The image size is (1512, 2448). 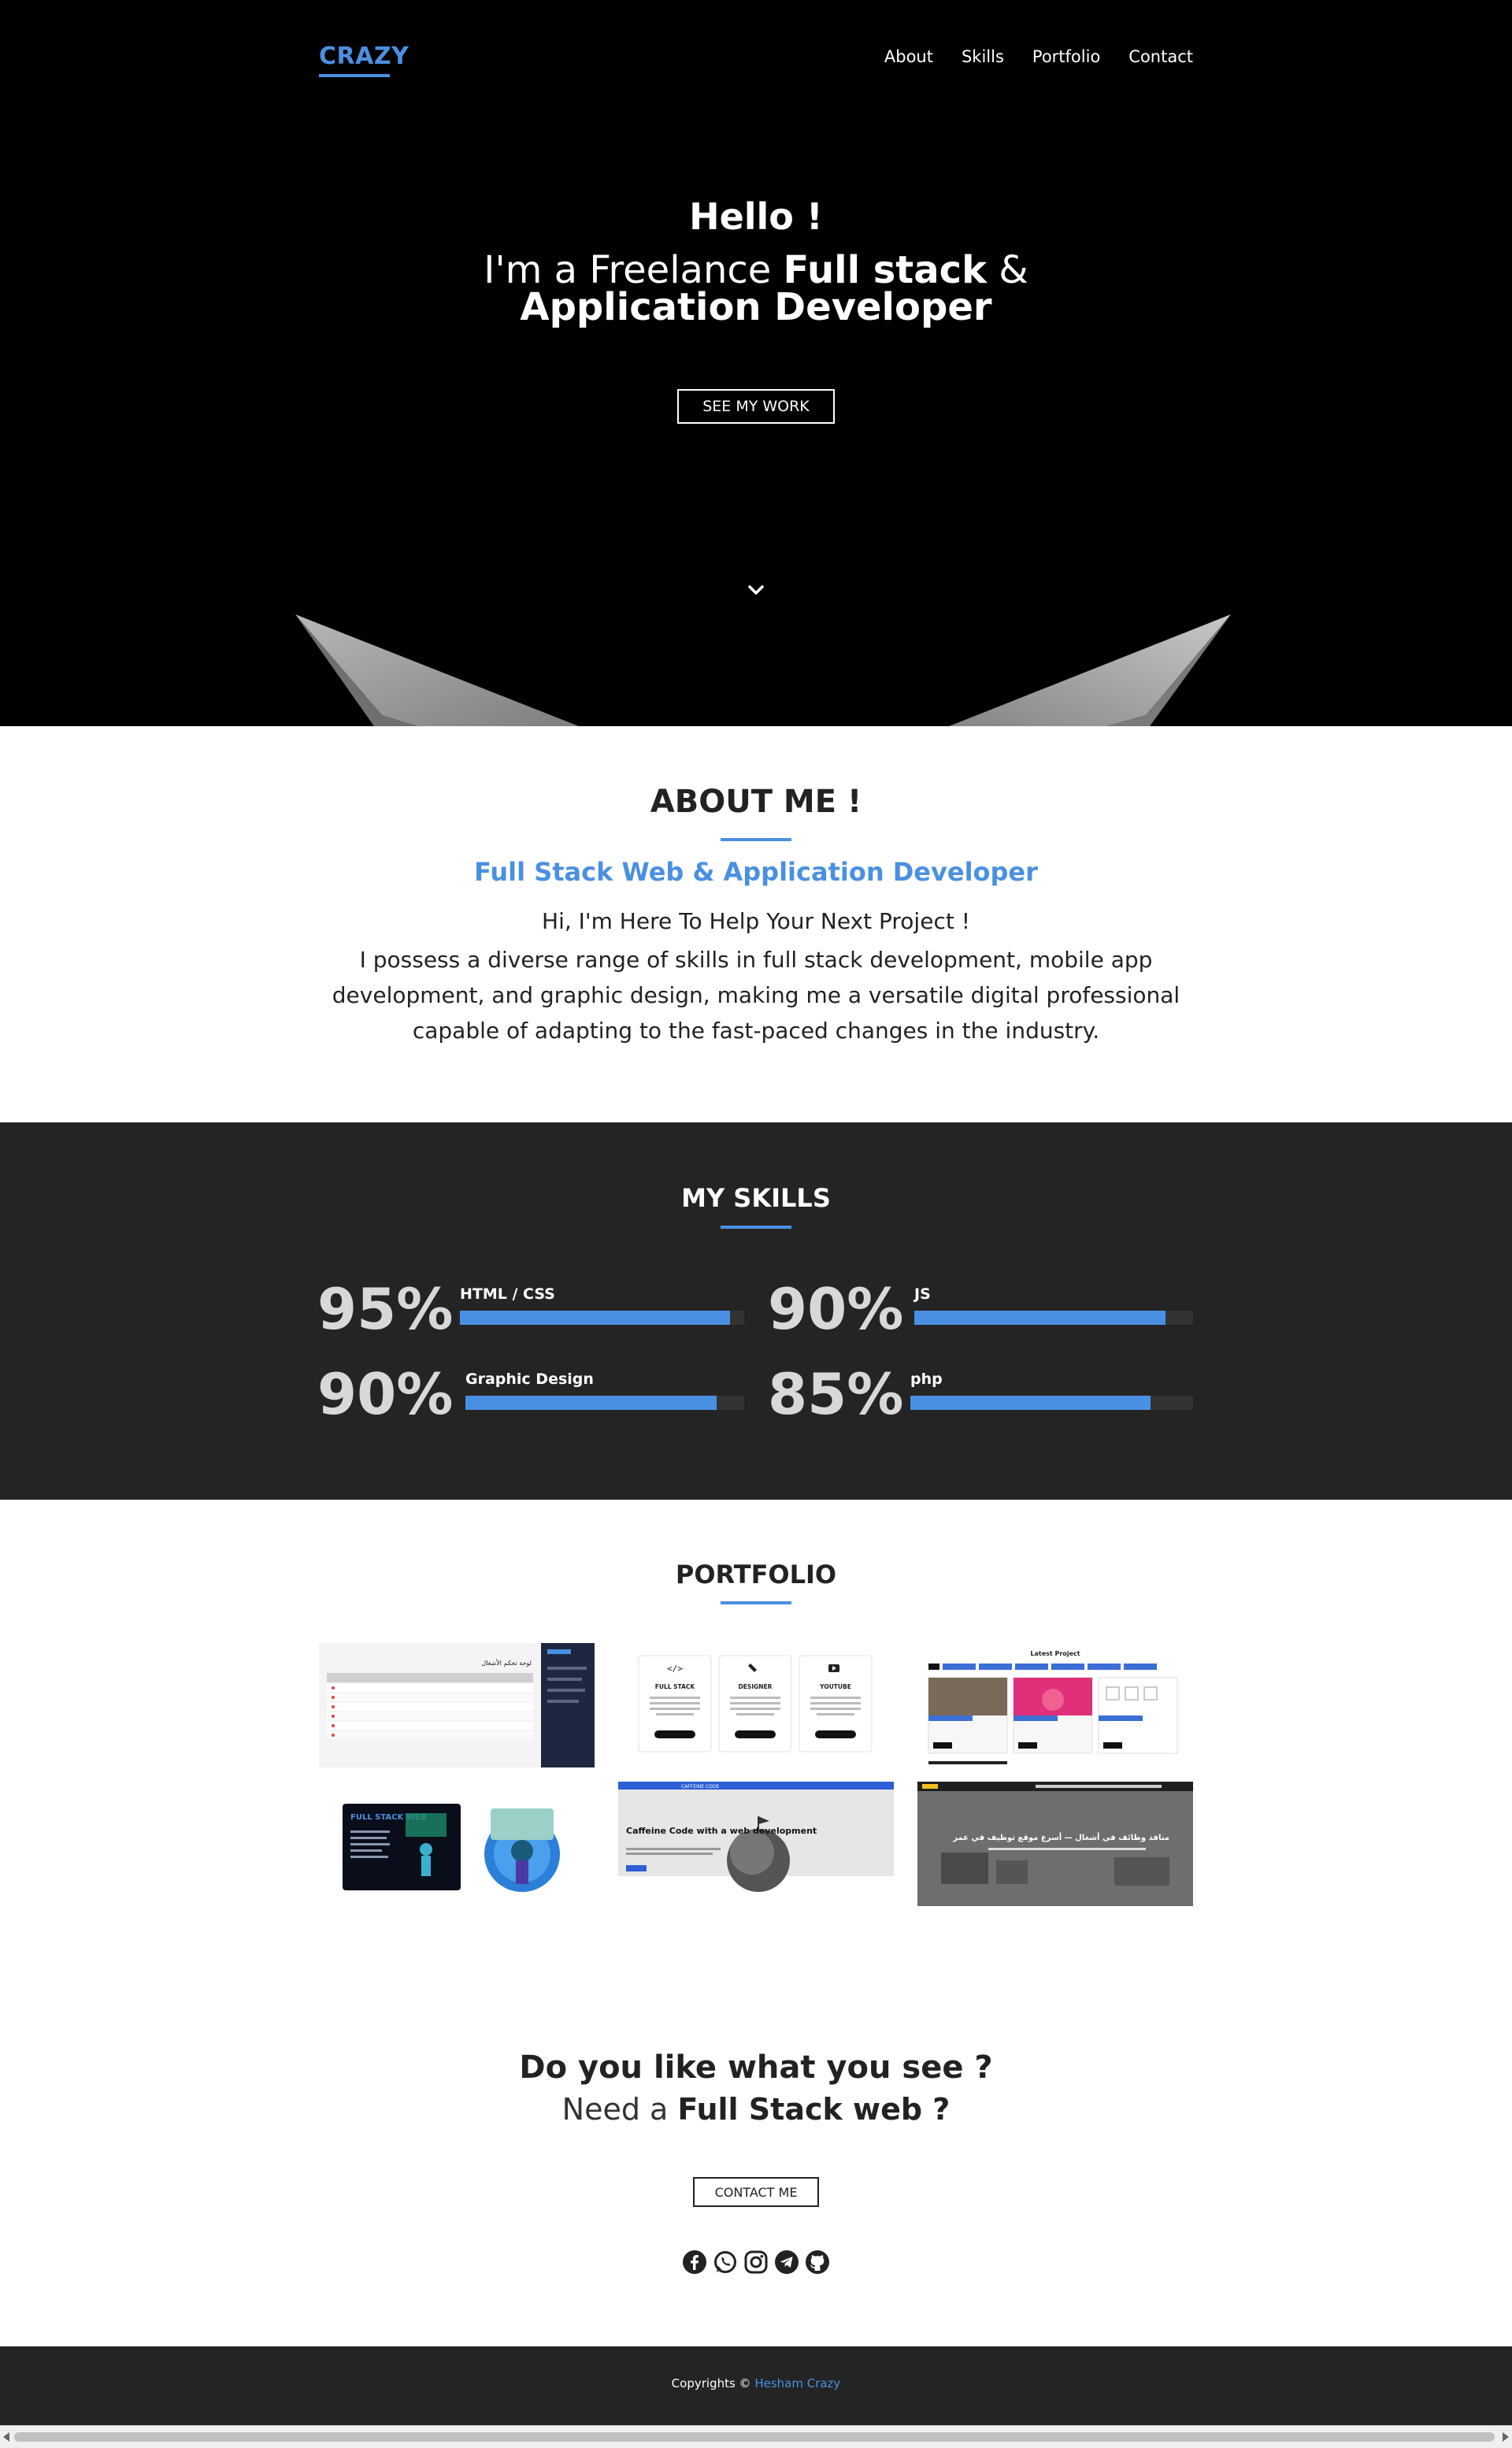 What do you see at coordinates (835, 1686) in the screenshot?
I see `card-label-youtube: YOUTUBE` at bounding box center [835, 1686].